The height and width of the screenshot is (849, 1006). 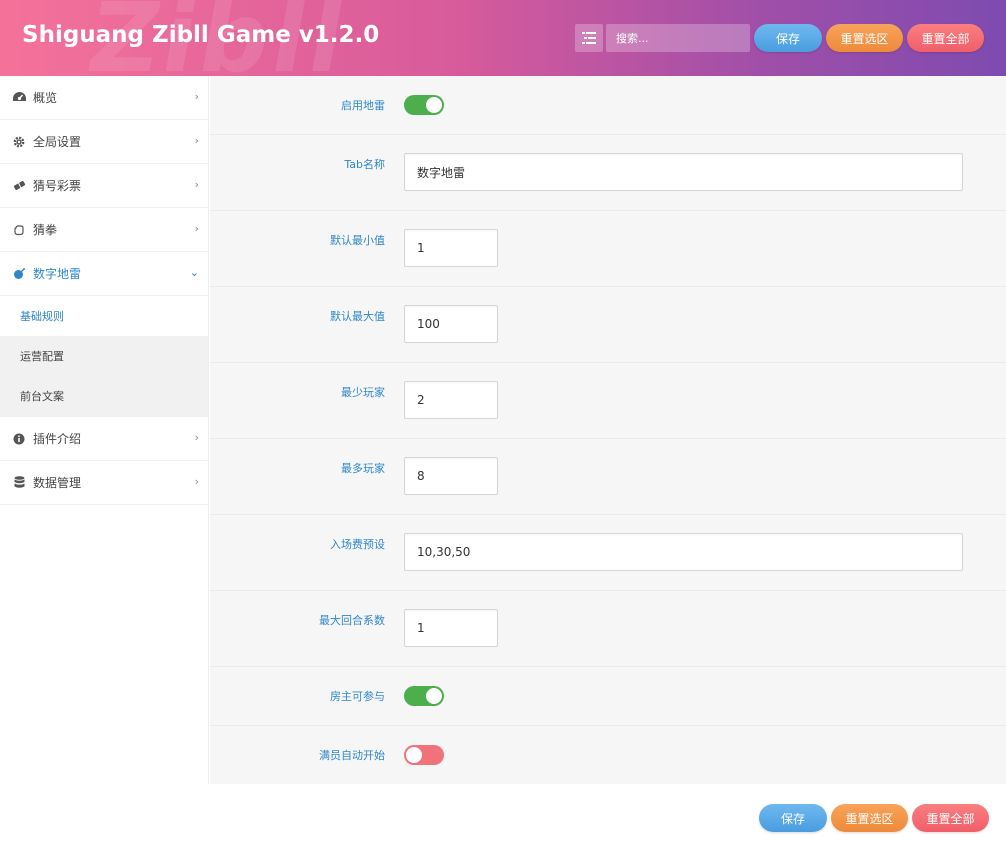 What do you see at coordinates (19, 274) in the screenshot?
I see `bomb-icon` at bounding box center [19, 274].